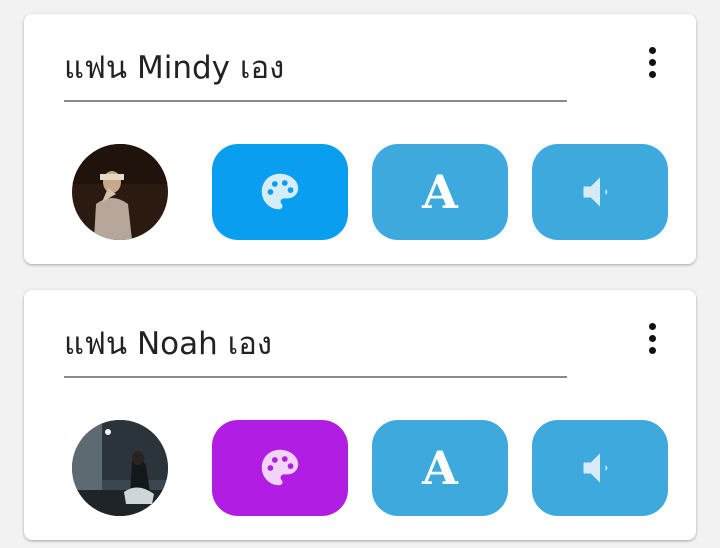 This screenshot has height=548, width=720. Describe the element at coordinates (315, 76) in the screenshot. I see `nickname-field: แฟน Mindy เอง` at that location.